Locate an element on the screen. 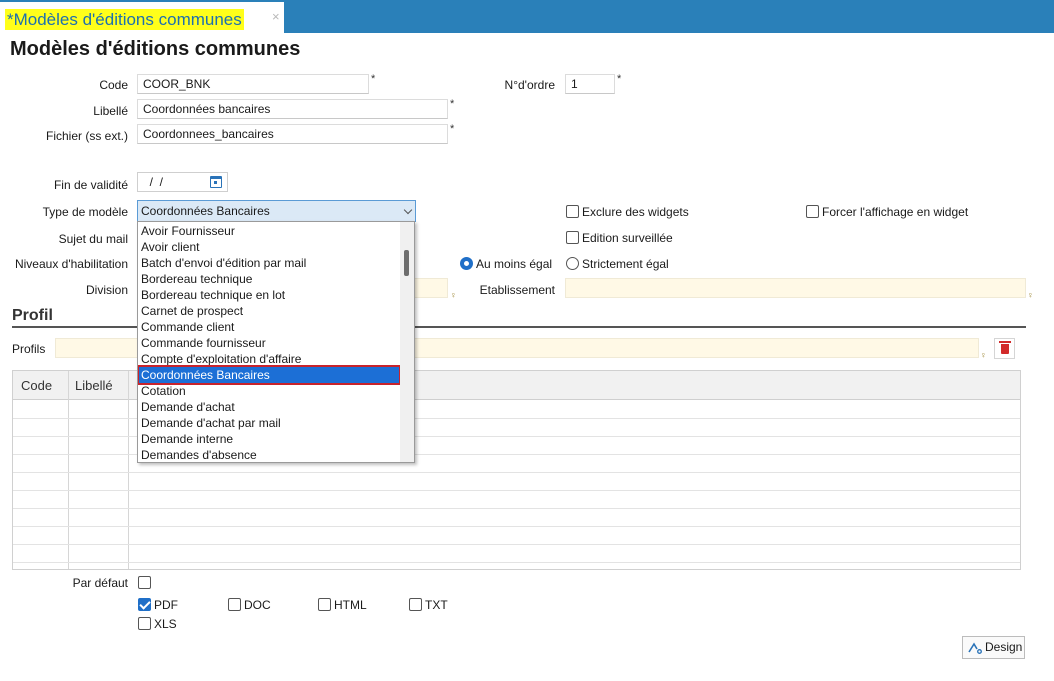  ordre-required-mark: * is located at coordinates (619, 79).